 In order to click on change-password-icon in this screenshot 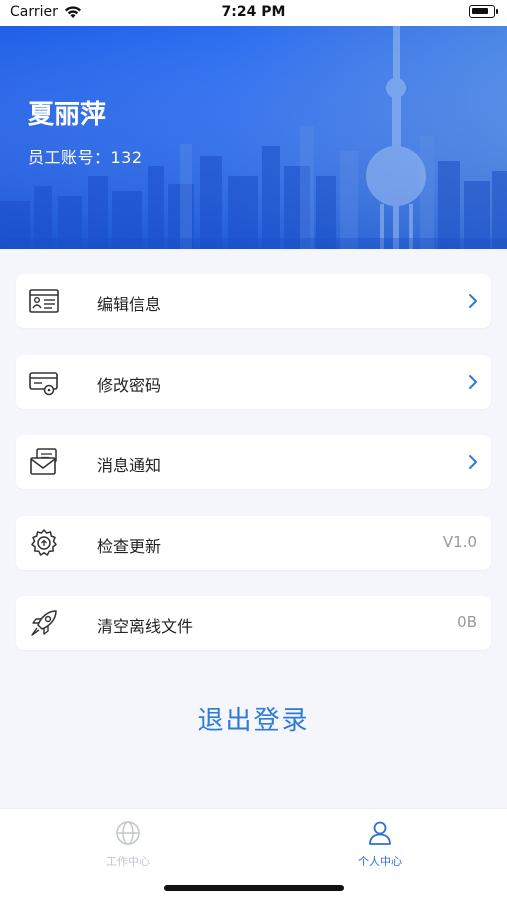, I will do `click(43, 384)`.